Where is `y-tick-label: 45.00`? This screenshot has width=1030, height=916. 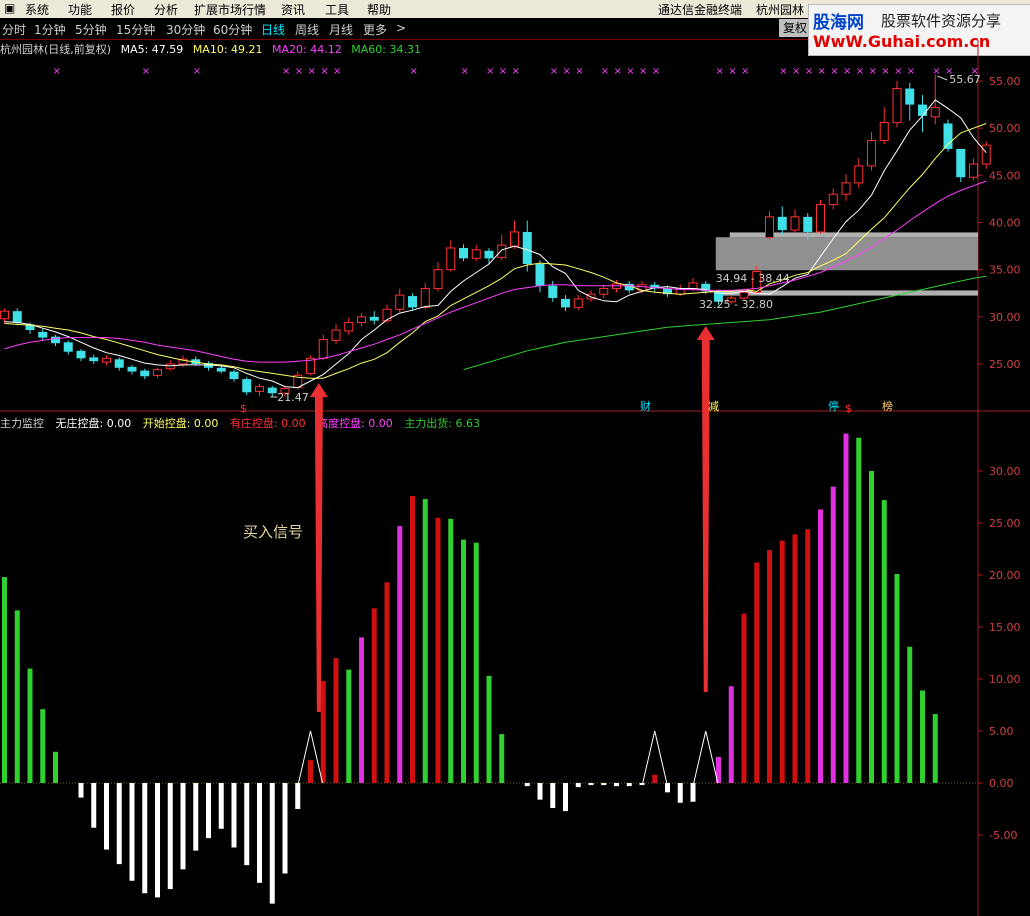
y-tick-label: 45.00 is located at coordinates (1005, 175).